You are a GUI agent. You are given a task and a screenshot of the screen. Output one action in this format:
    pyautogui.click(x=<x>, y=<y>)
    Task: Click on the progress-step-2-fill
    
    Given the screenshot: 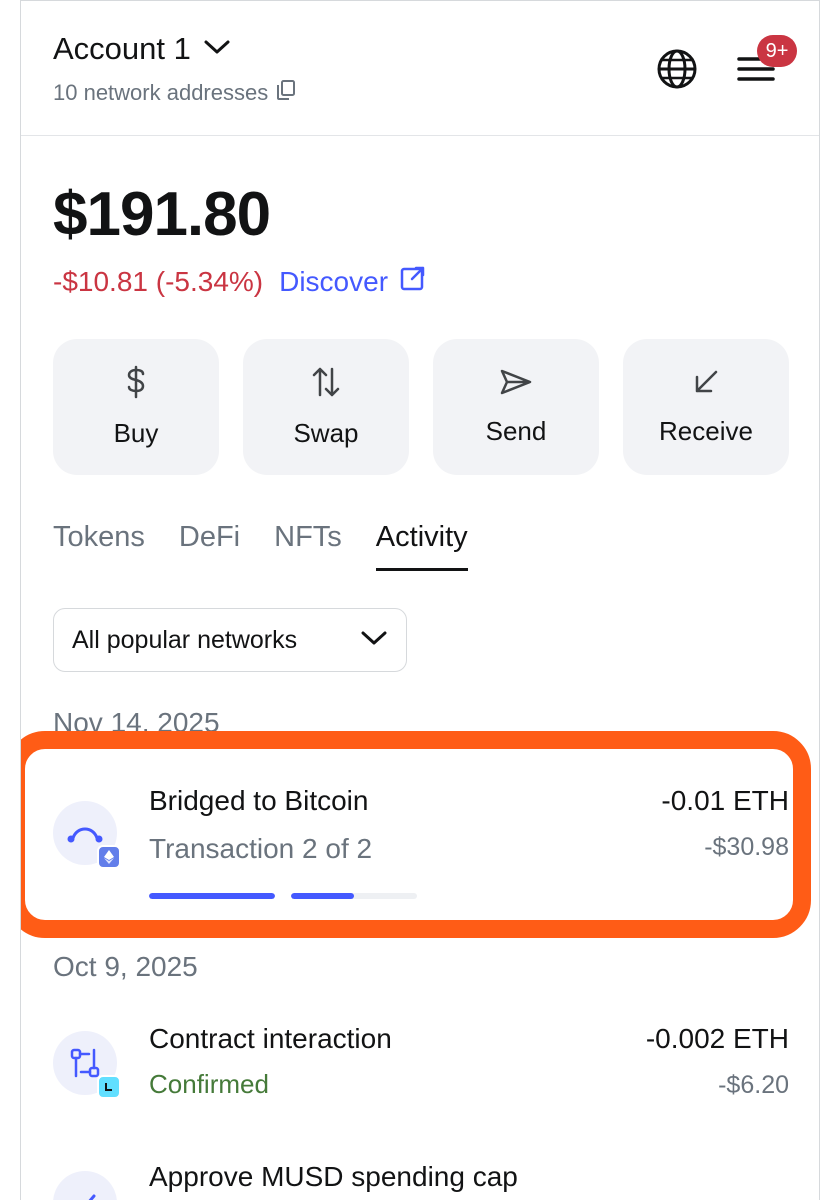 What is the action you would take?
    pyautogui.click(x=322, y=896)
    